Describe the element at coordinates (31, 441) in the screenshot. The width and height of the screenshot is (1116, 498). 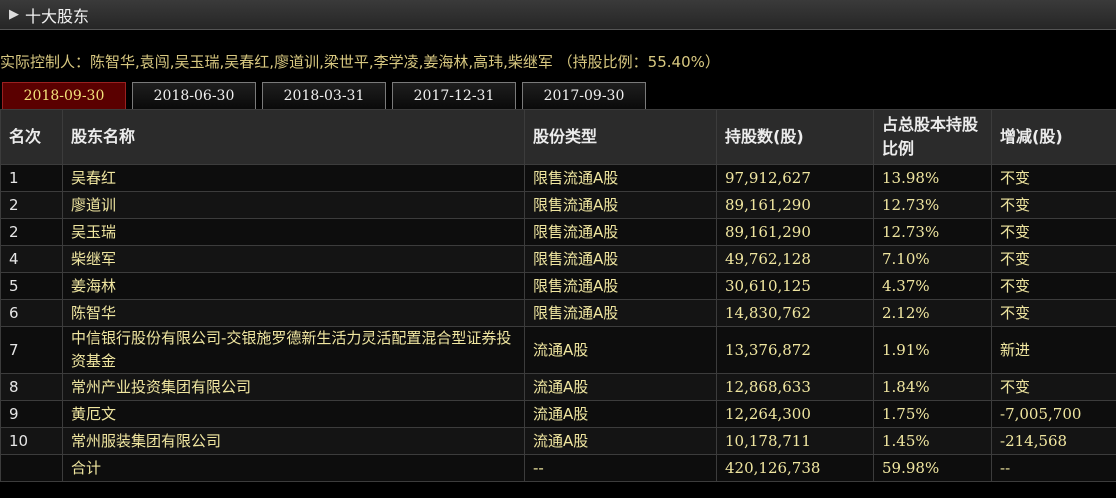
I see `rank-cell: 10` at that location.